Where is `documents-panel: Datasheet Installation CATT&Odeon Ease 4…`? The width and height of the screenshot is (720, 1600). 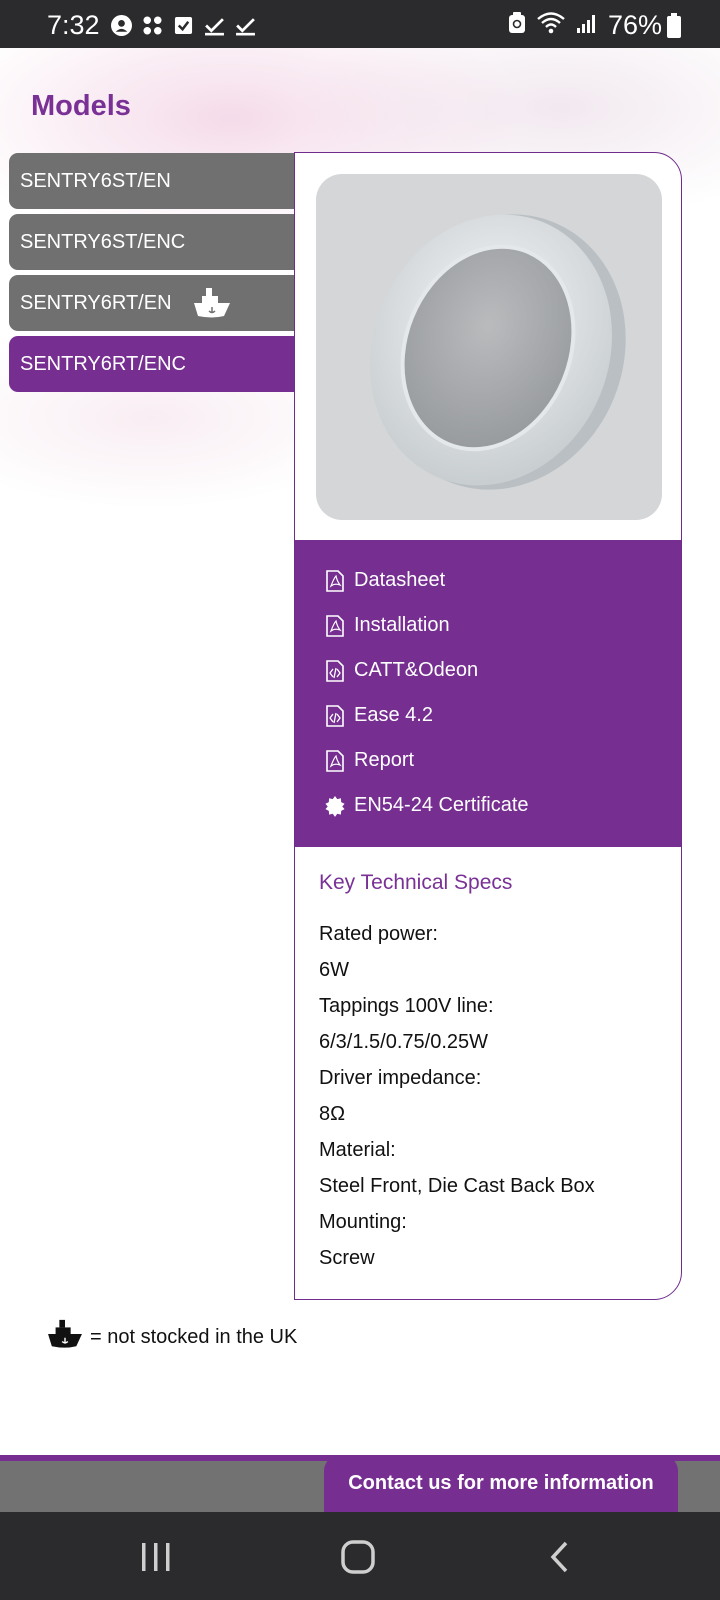 documents-panel: Datasheet Installation CATT&Odeon Ease 4… is located at coordinates (488, 693).